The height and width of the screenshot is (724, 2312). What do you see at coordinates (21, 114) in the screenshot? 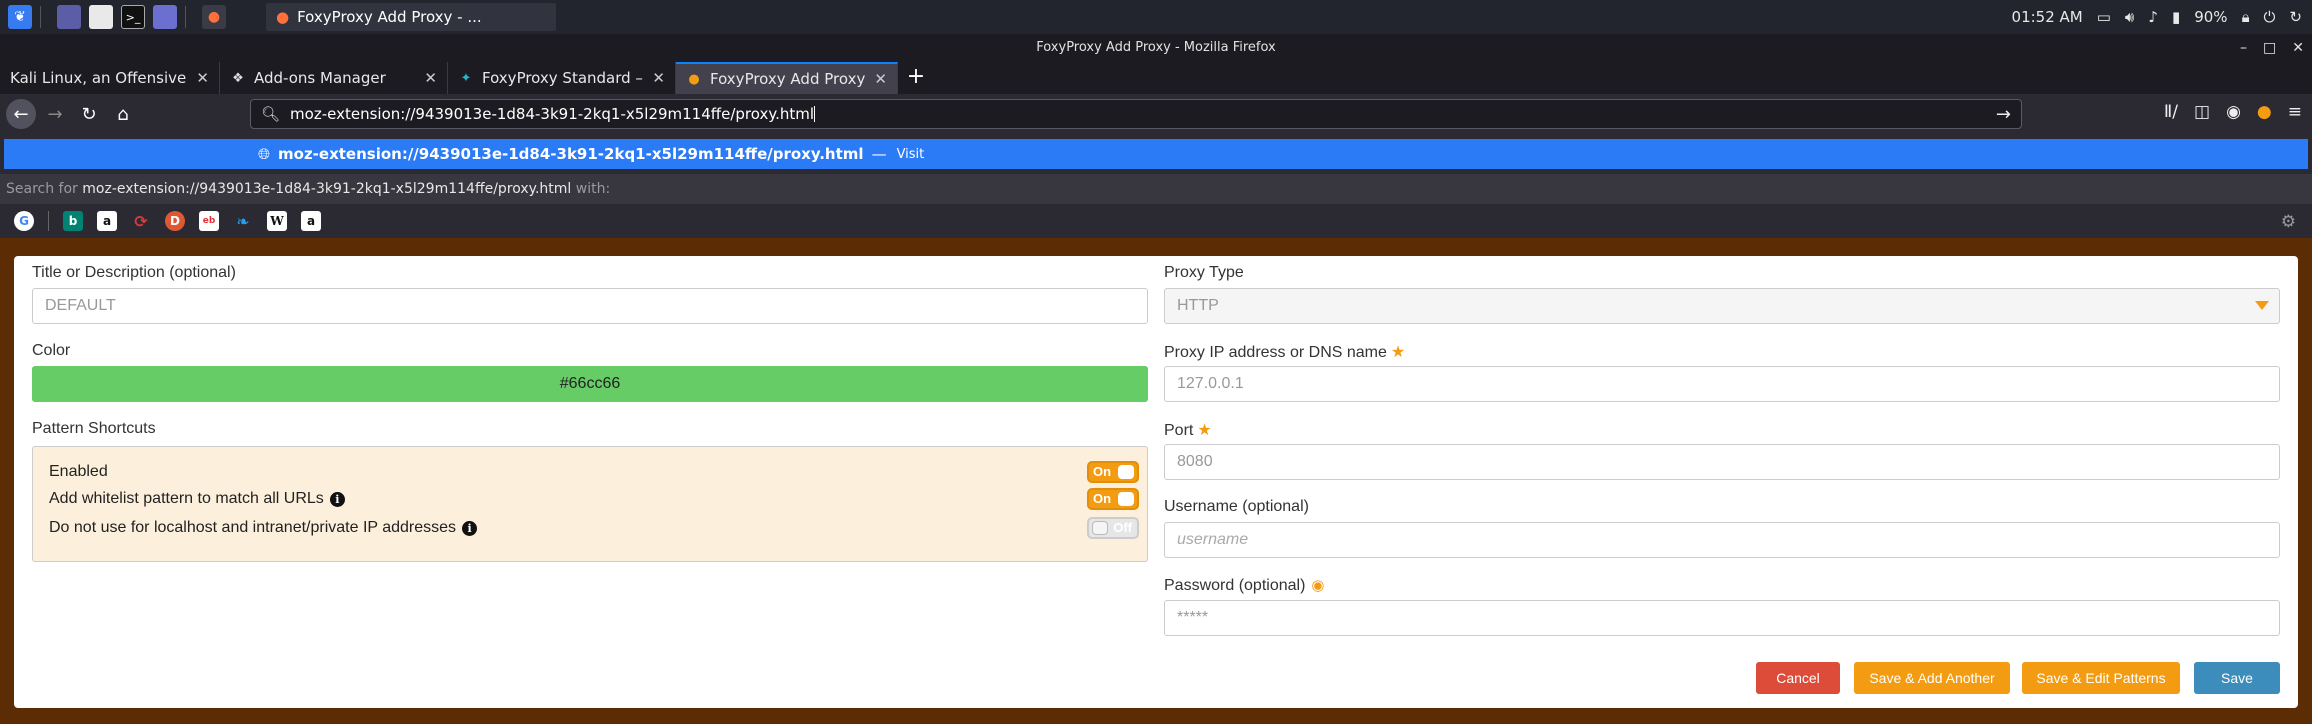
I see `back-button: ←` at bounding box center [21, 114].